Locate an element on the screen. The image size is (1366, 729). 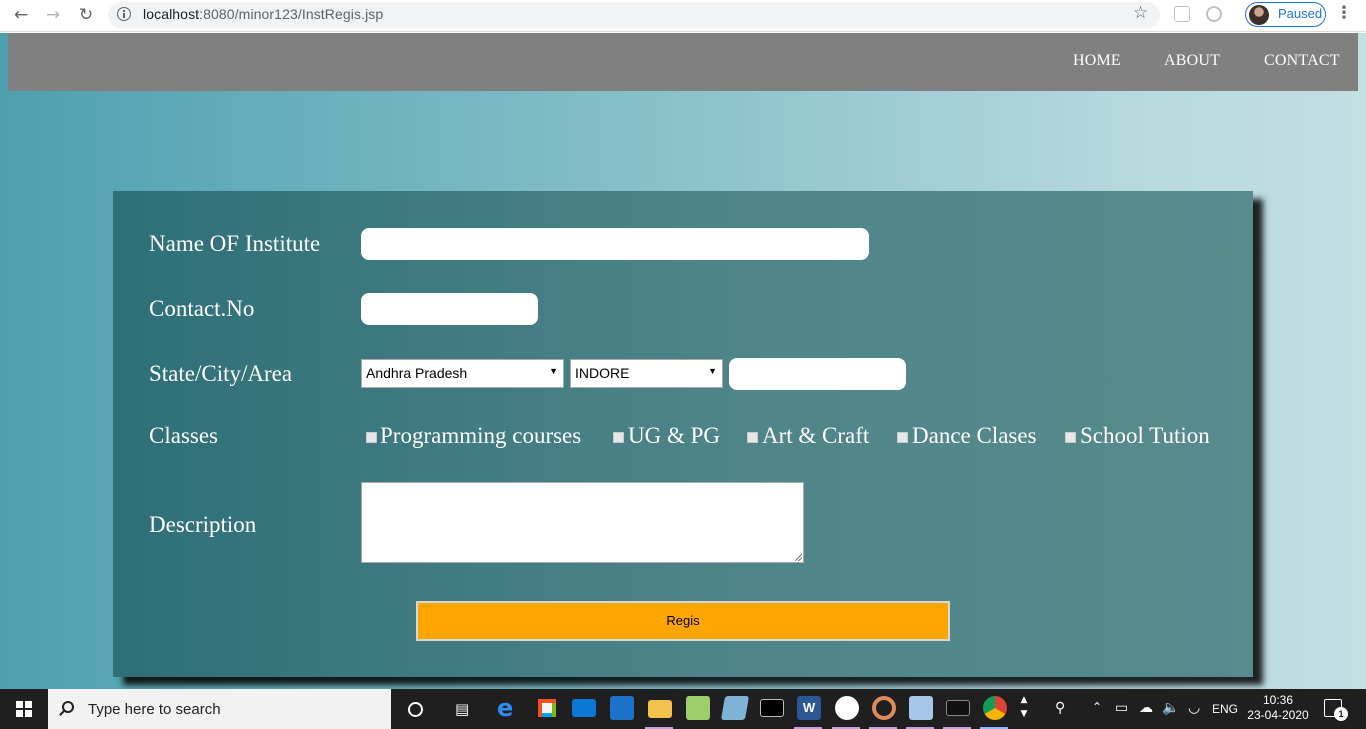
description-textarea is located at coordinates (582, 522).